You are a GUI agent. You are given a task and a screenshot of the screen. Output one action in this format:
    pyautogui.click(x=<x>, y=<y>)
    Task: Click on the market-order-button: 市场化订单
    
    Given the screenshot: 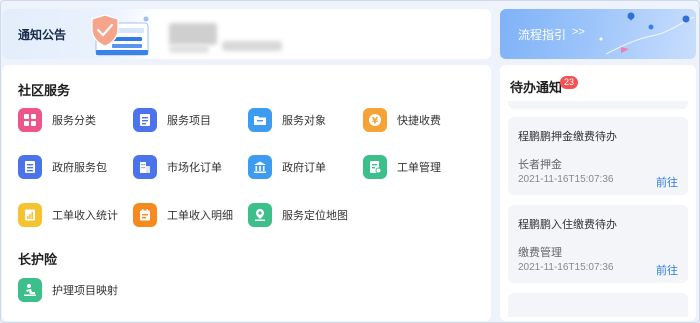 What is the action you would take?
    pyautogui.click(x=177, y=167)
    